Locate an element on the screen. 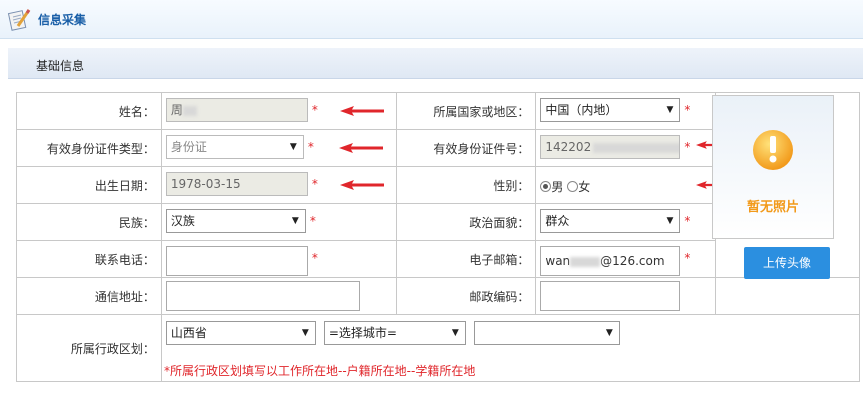  province-select: 山西省 ▼ is located at coordinates (240, 333).